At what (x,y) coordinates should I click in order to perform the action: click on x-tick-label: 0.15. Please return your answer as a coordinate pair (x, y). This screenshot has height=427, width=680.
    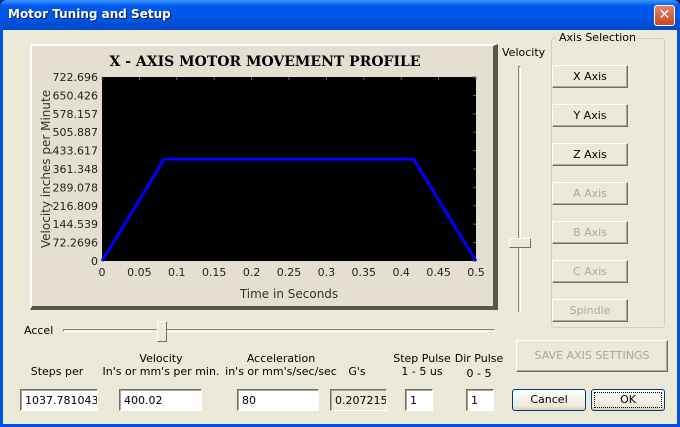
    Looking at the image, I should click on (214, 272).